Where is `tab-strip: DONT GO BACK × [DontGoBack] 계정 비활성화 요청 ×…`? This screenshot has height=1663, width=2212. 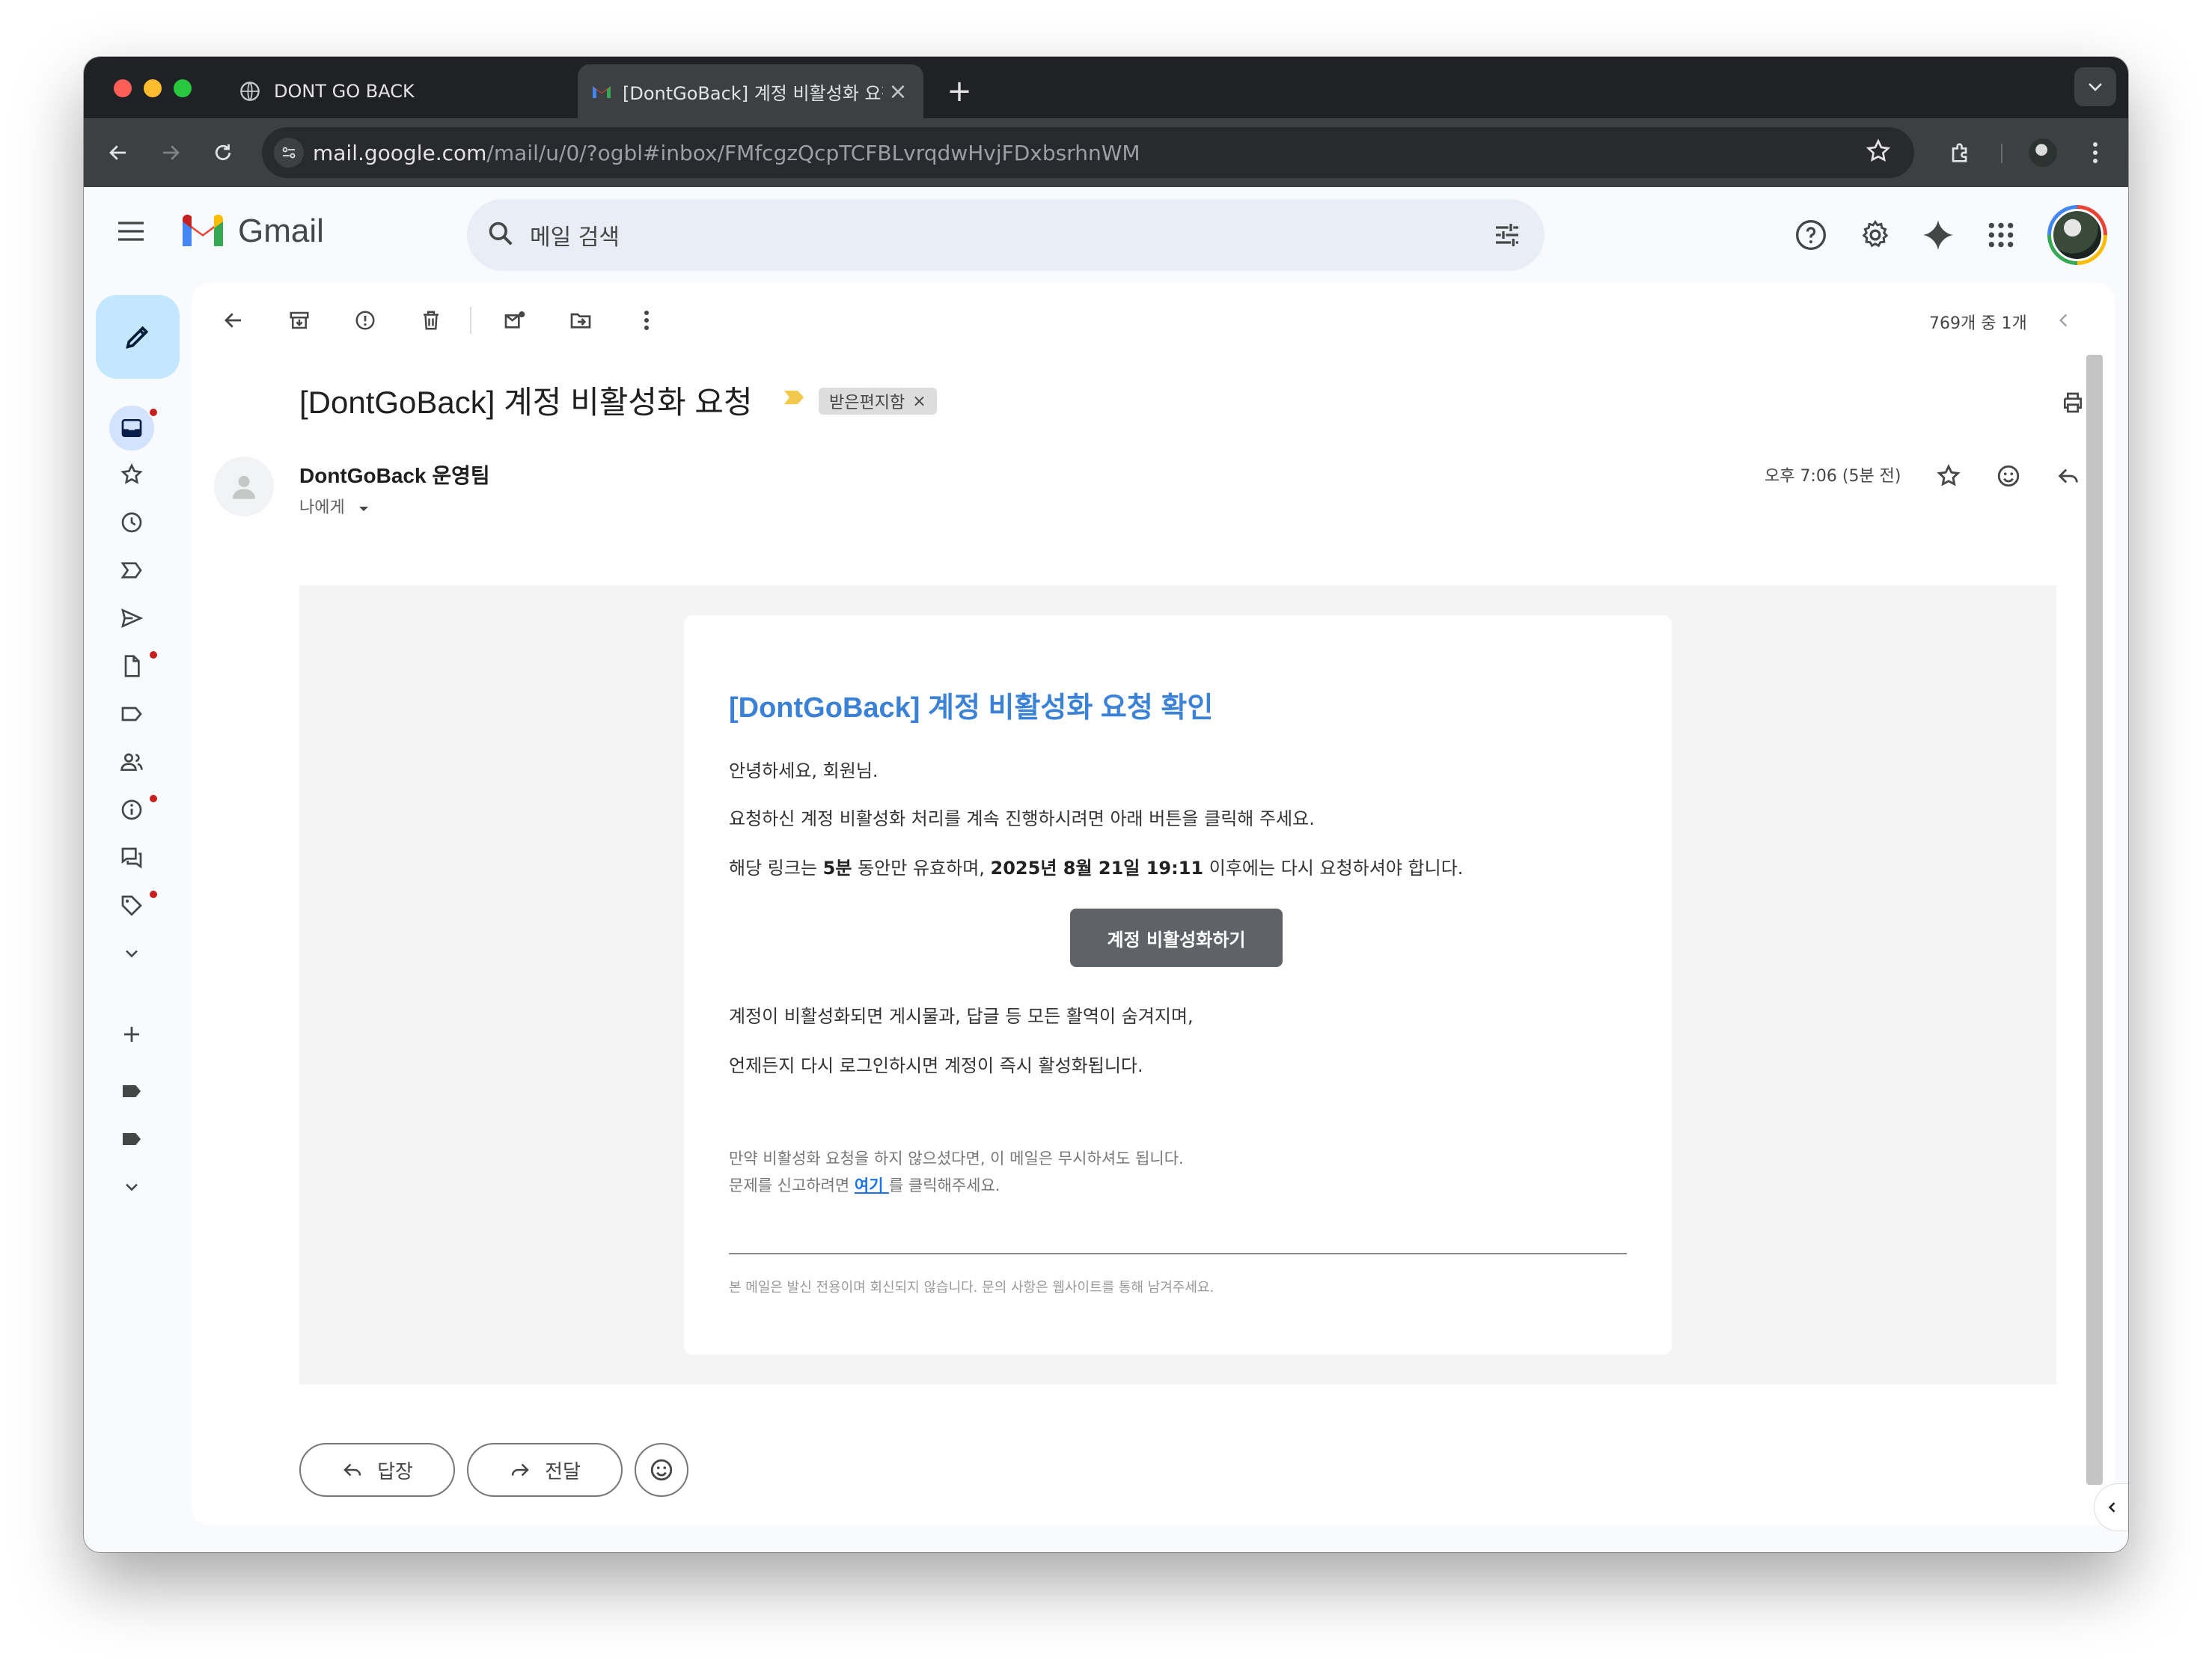 tab-strip: DONT GO BACK × [DontGoBack] 계정 비활성화 요청 ×… is located at coordinates (1106, 87).